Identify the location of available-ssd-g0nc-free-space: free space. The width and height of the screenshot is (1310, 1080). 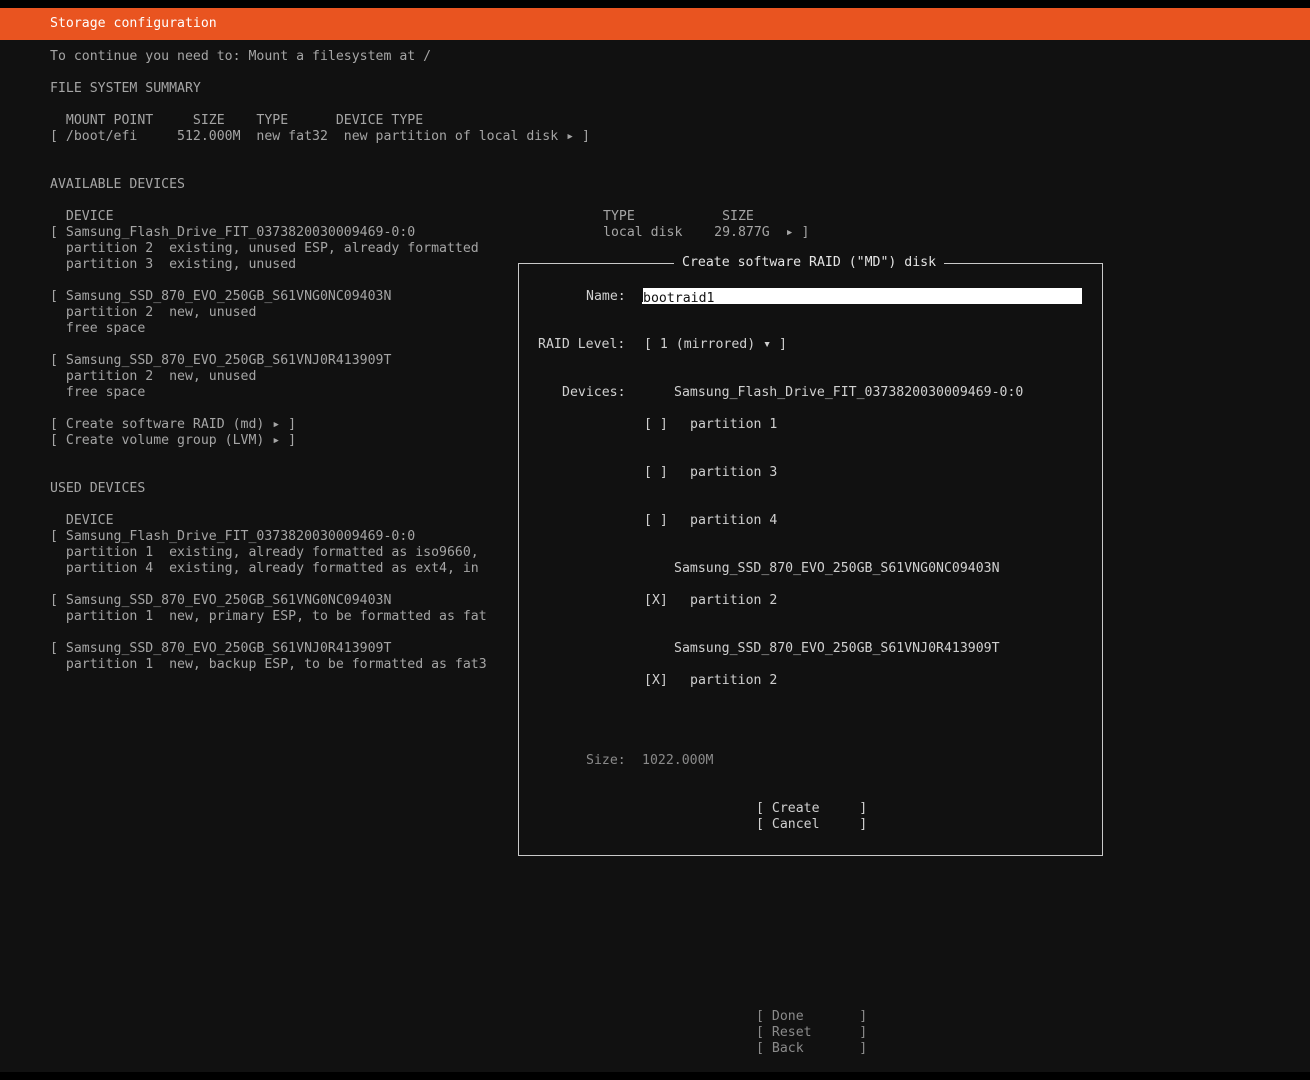
(98, 328).